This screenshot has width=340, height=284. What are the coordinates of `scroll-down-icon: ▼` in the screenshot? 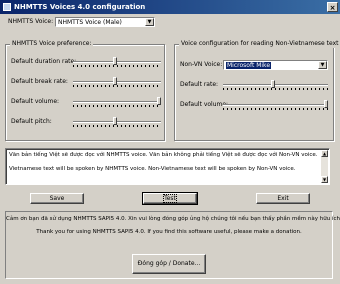 It's located at (324, 179).